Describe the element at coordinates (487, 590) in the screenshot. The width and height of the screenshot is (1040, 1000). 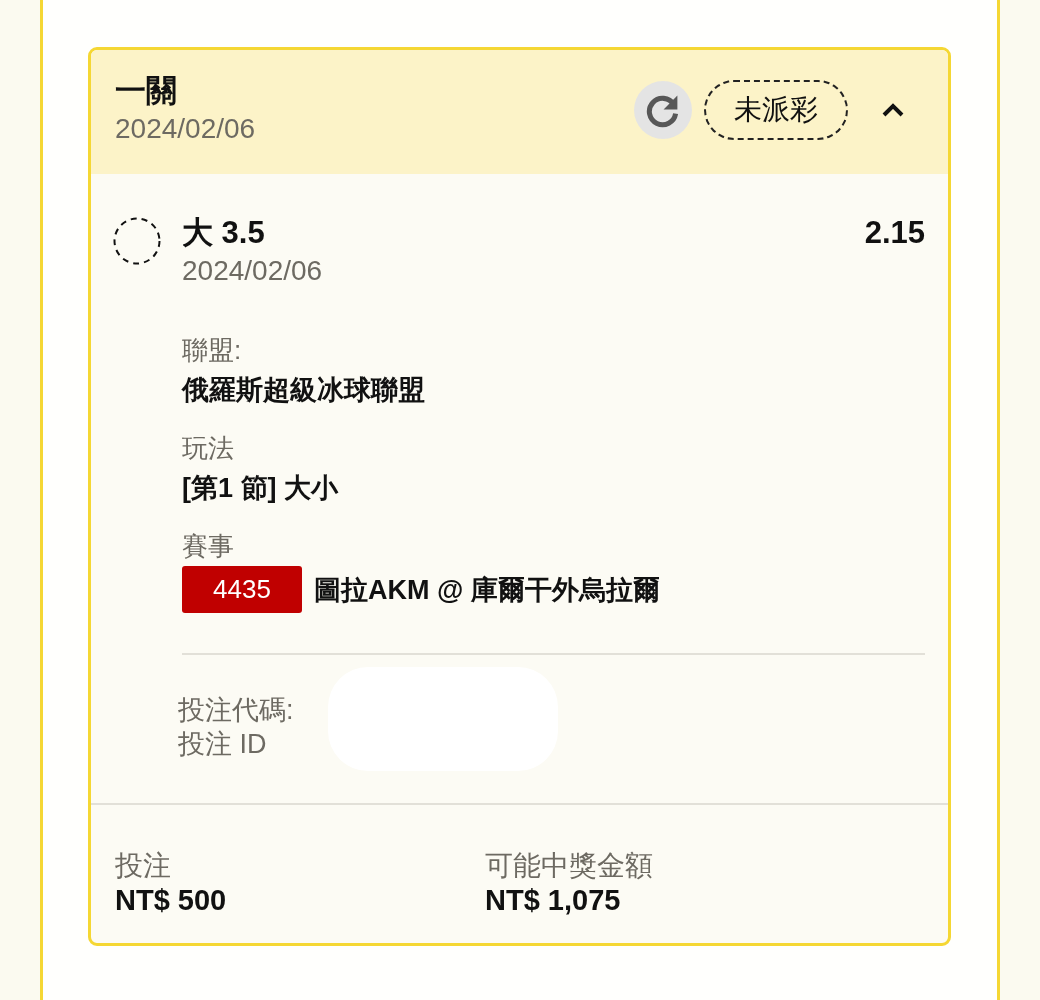
I see `detail-value: 圖拉AKM @ 庫爾干外烏拉爾` at that location.